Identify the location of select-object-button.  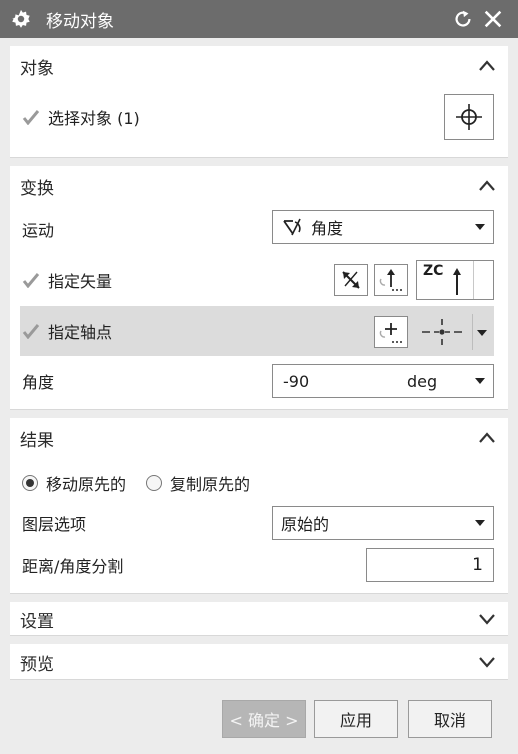
(469, 117).